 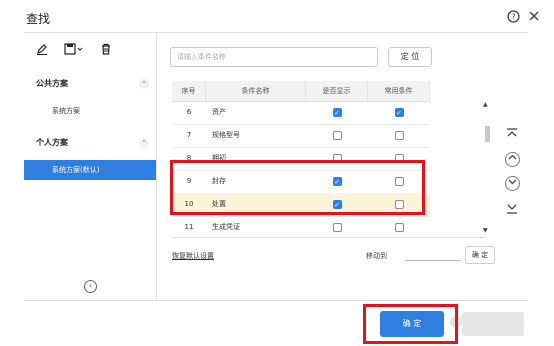 What do you see at coordinates (219, 112) in the screenshot?
I see `row-condition-name: 资产` at bounding box center [219, 112].